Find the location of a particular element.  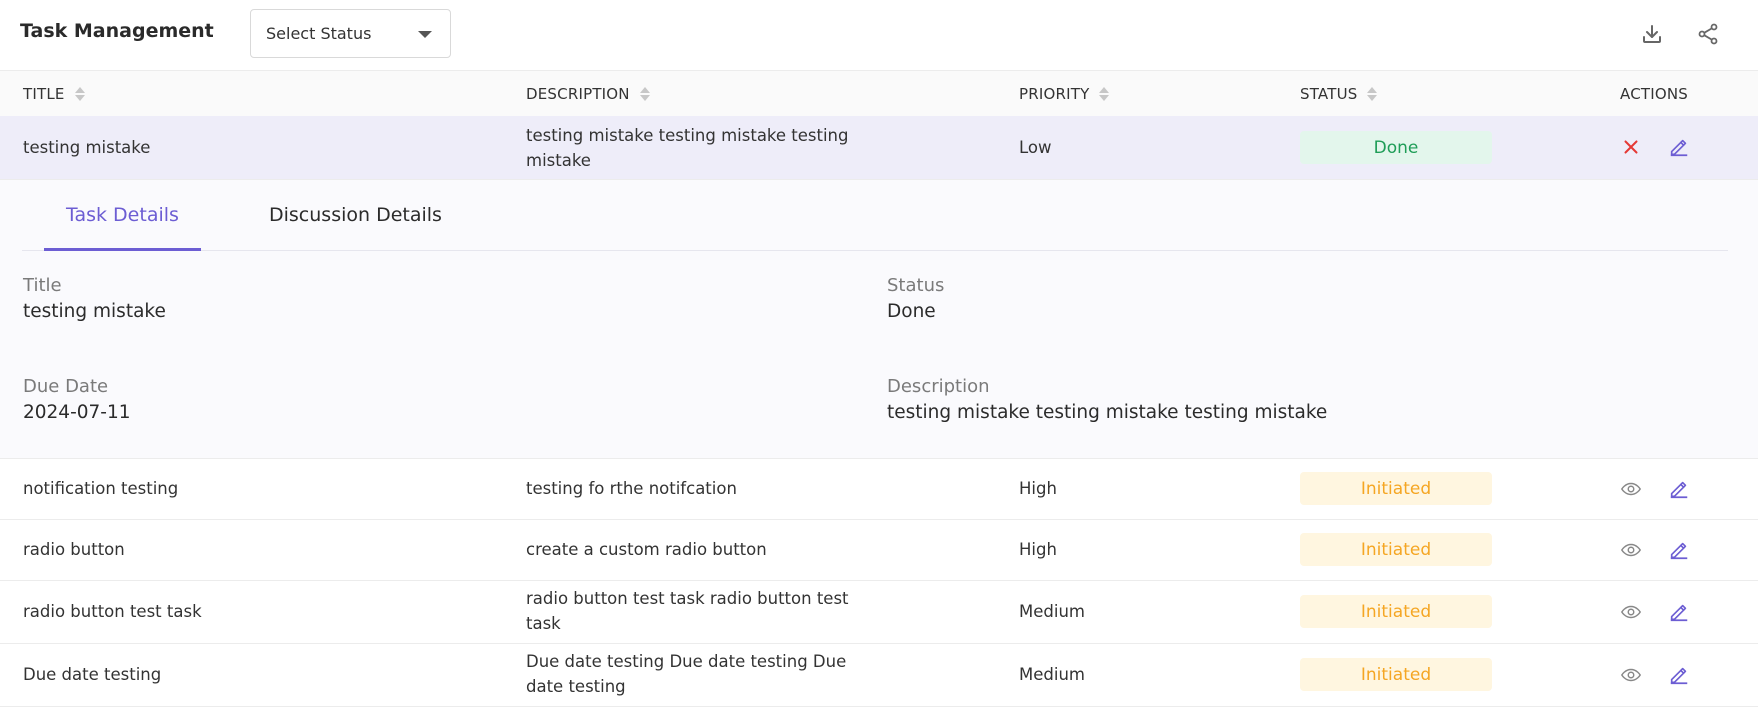

row-title: Due date testing is located at coordinates (92, 674).